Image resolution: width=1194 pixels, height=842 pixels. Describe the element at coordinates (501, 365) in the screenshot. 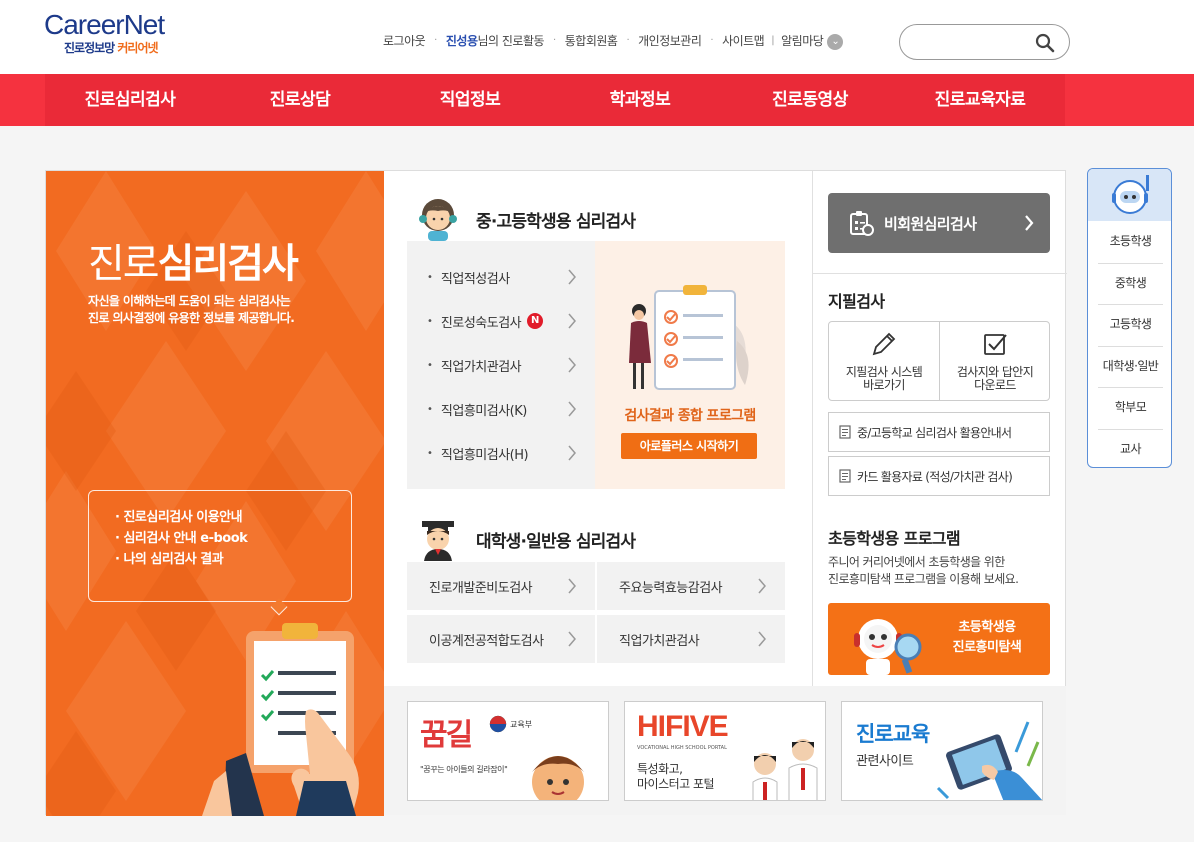

I see `test-job-values: • 직업가치관검사` at that location.